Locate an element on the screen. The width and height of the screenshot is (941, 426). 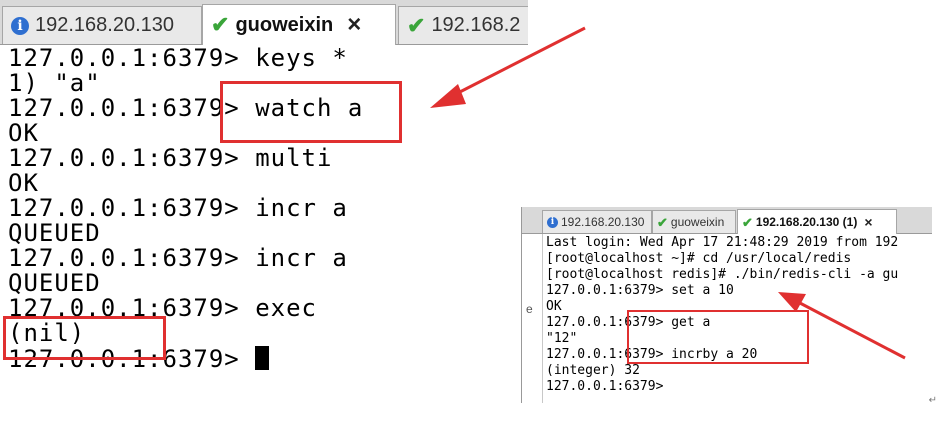
arrow-to-watch is located at coordinates (508, 67).